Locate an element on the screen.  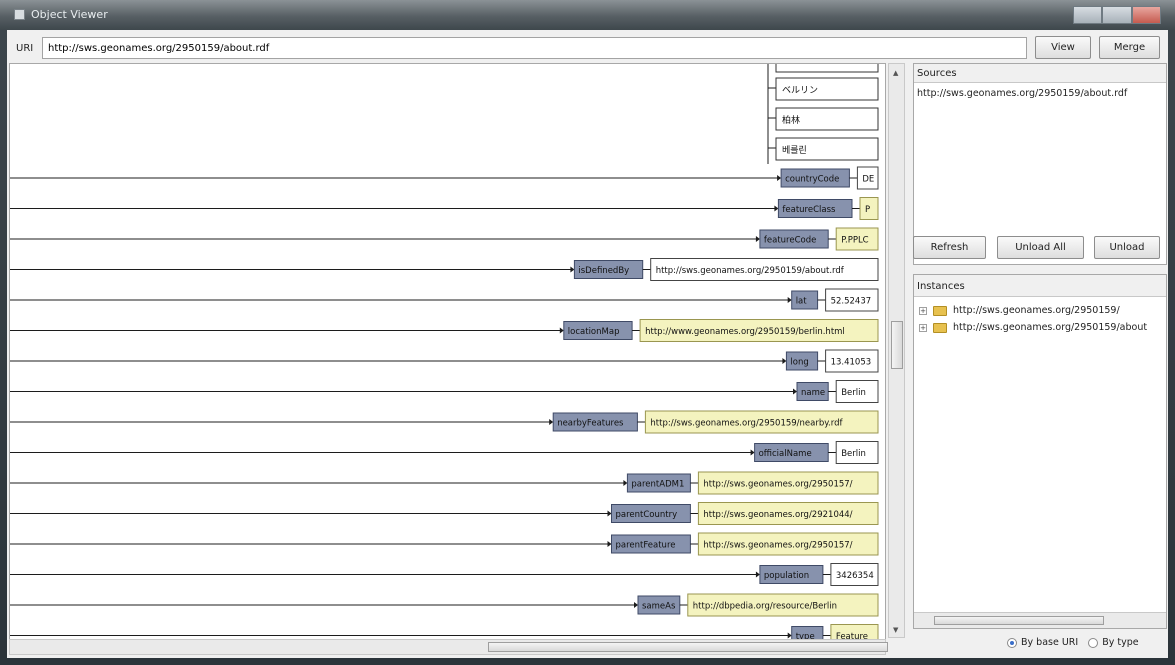
instances-horizontal-scrollbar is located at coordinates (1040, 620).